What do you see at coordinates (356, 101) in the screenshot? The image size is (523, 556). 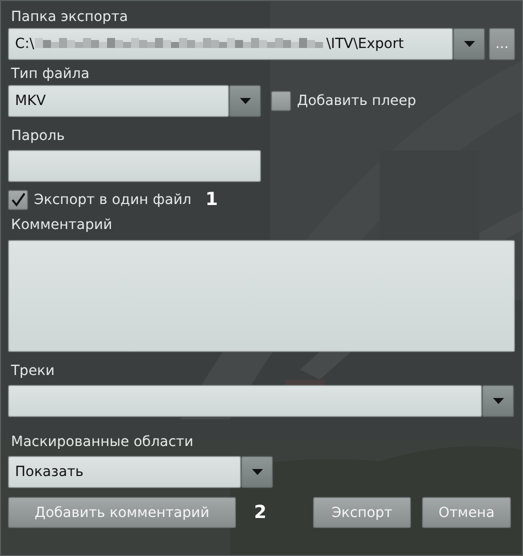 I see `checkbox-label: Добавить плеер` at bounding box center [356, 101].